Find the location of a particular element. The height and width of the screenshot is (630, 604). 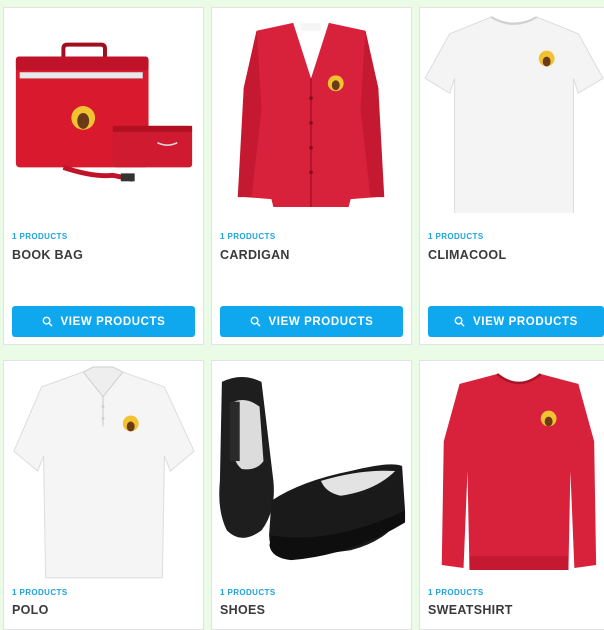

polo-shirt-image is located at coordinates (103, 471).